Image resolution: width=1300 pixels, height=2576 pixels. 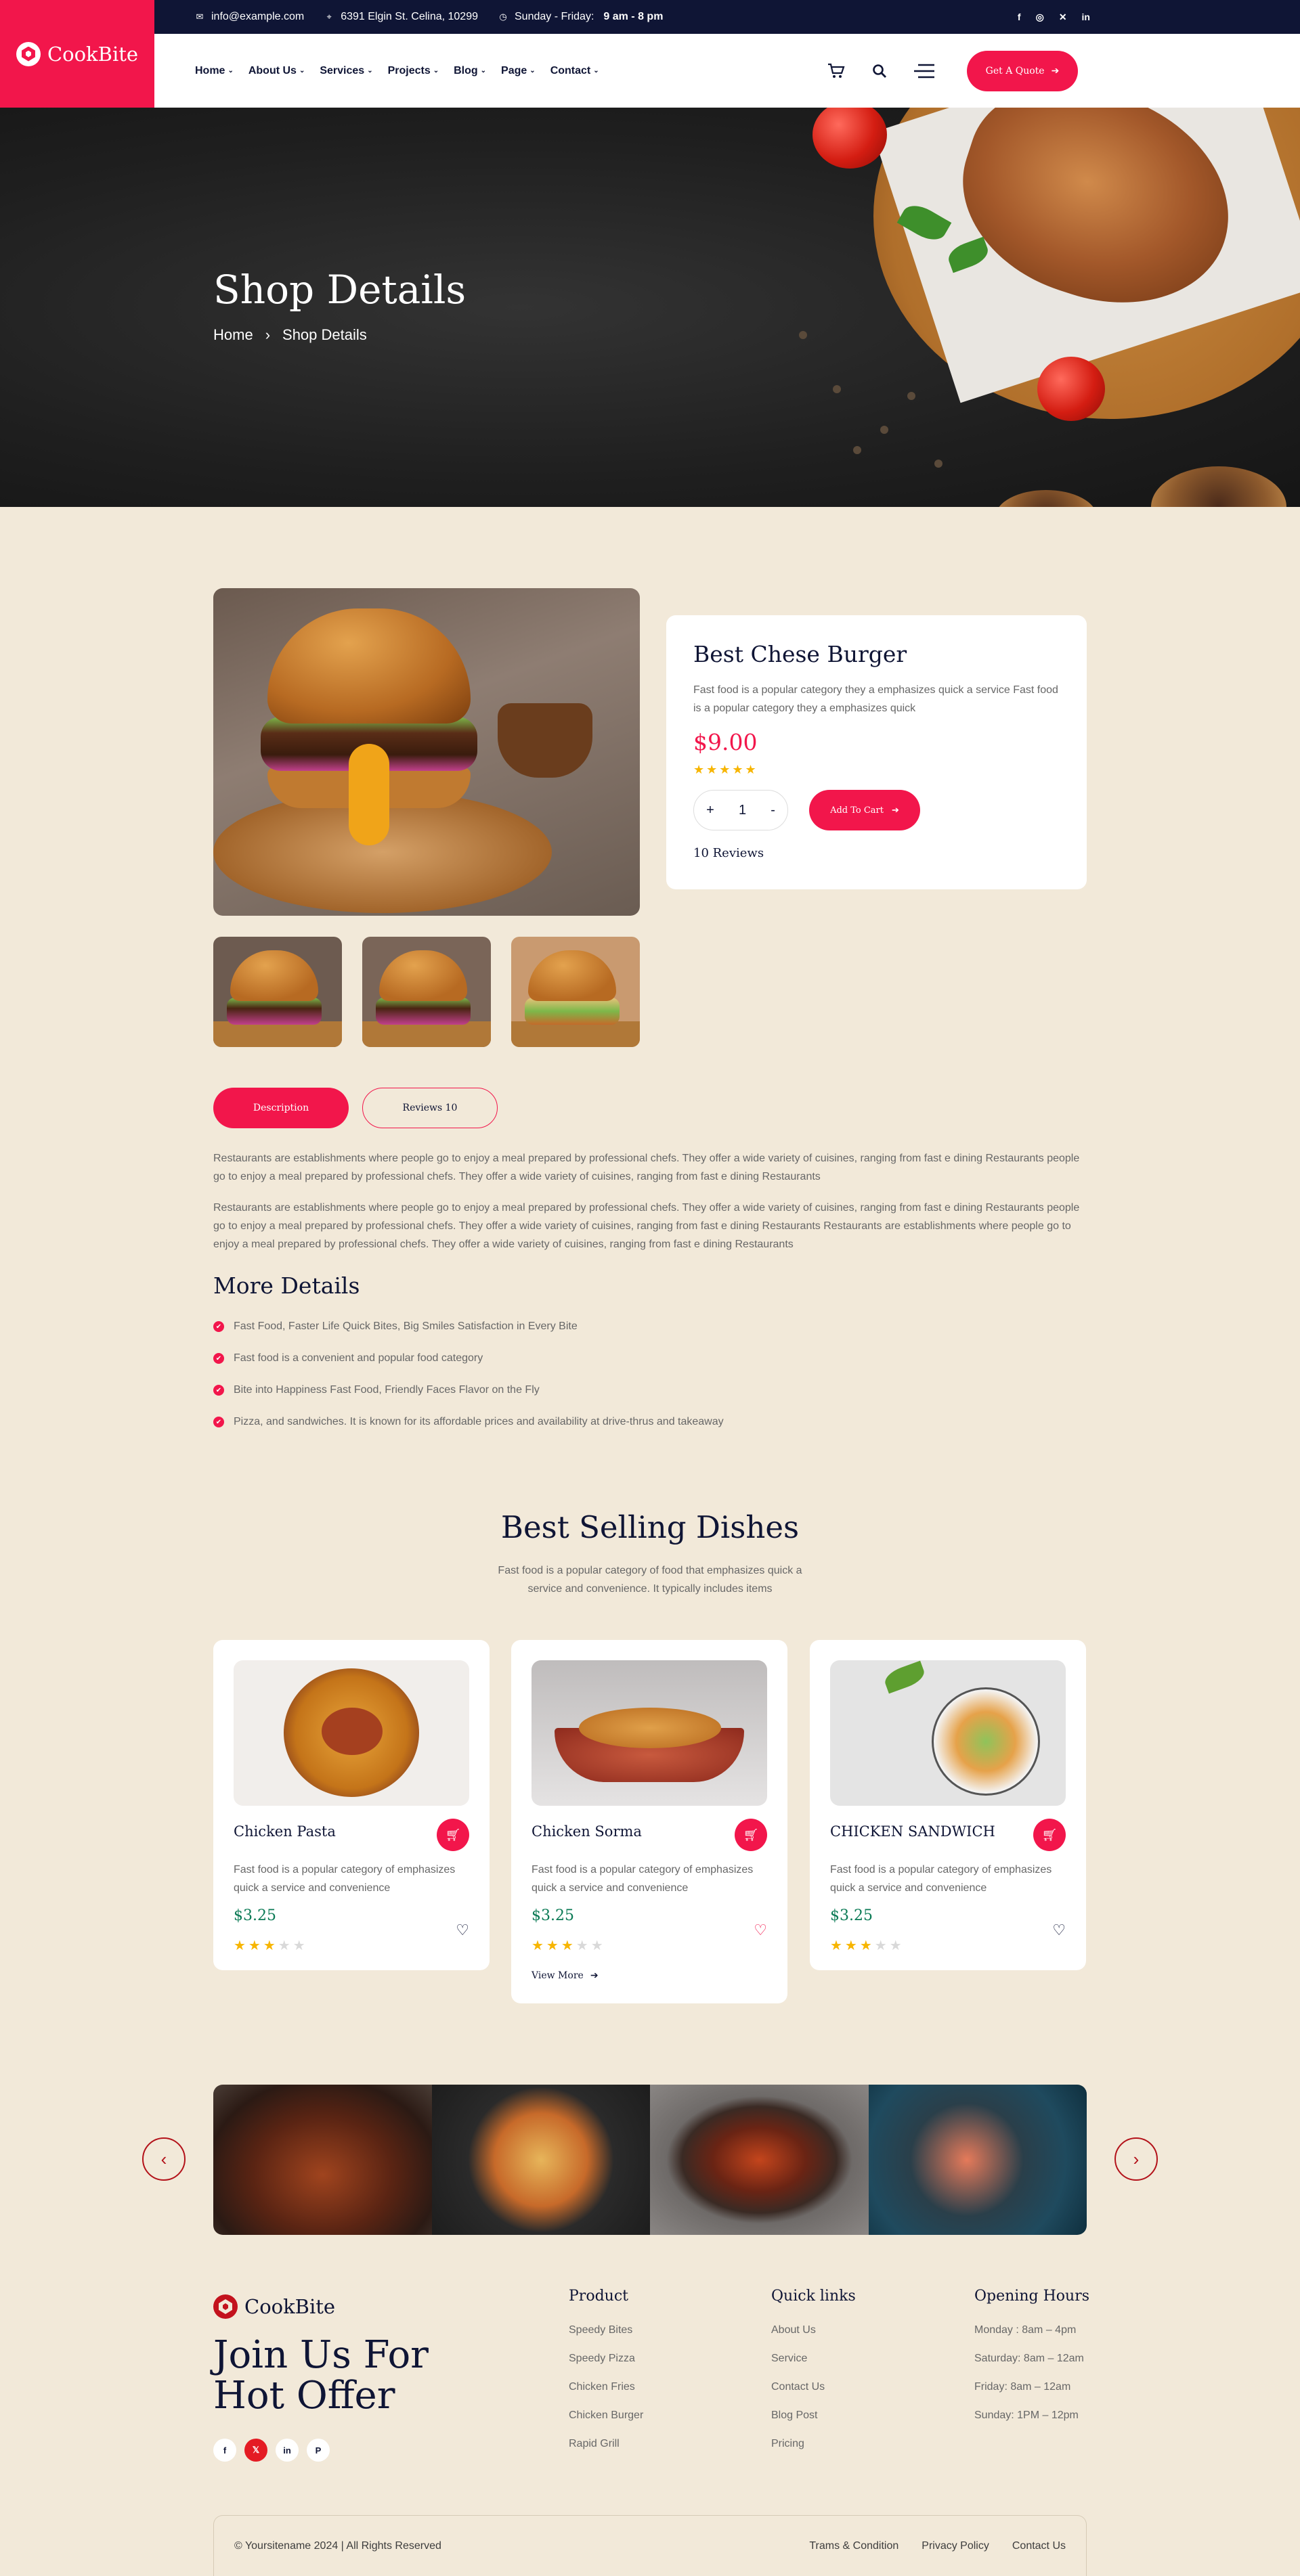 What do you see at coordinates (426, 752) in the screenshot?
I see `product-main-image` at bounding box center [426, 752].